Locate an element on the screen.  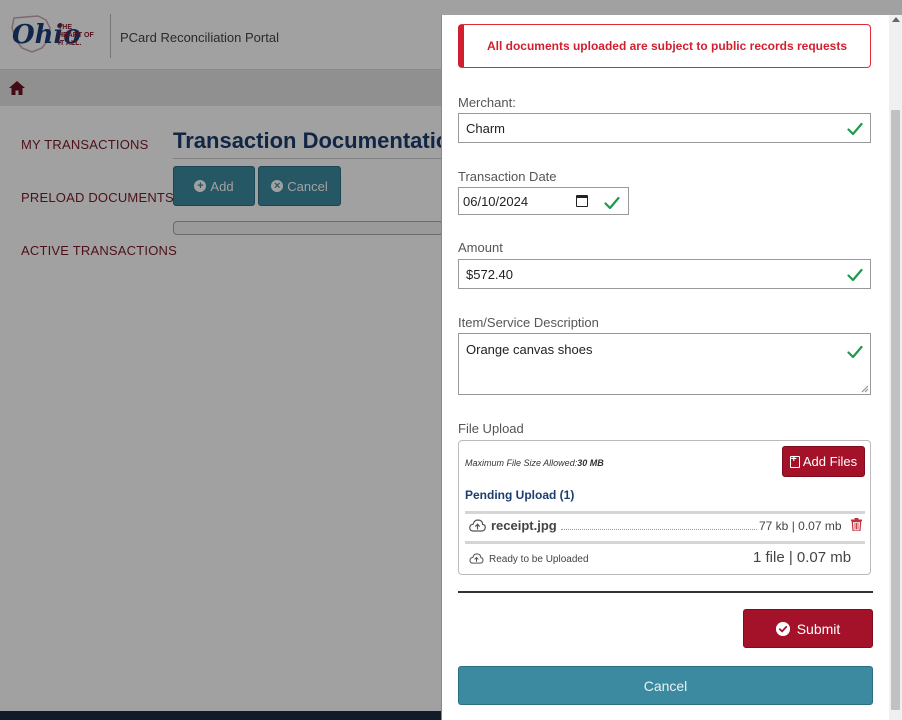
pending-divider-bottom is located at coordinates (665, 542).